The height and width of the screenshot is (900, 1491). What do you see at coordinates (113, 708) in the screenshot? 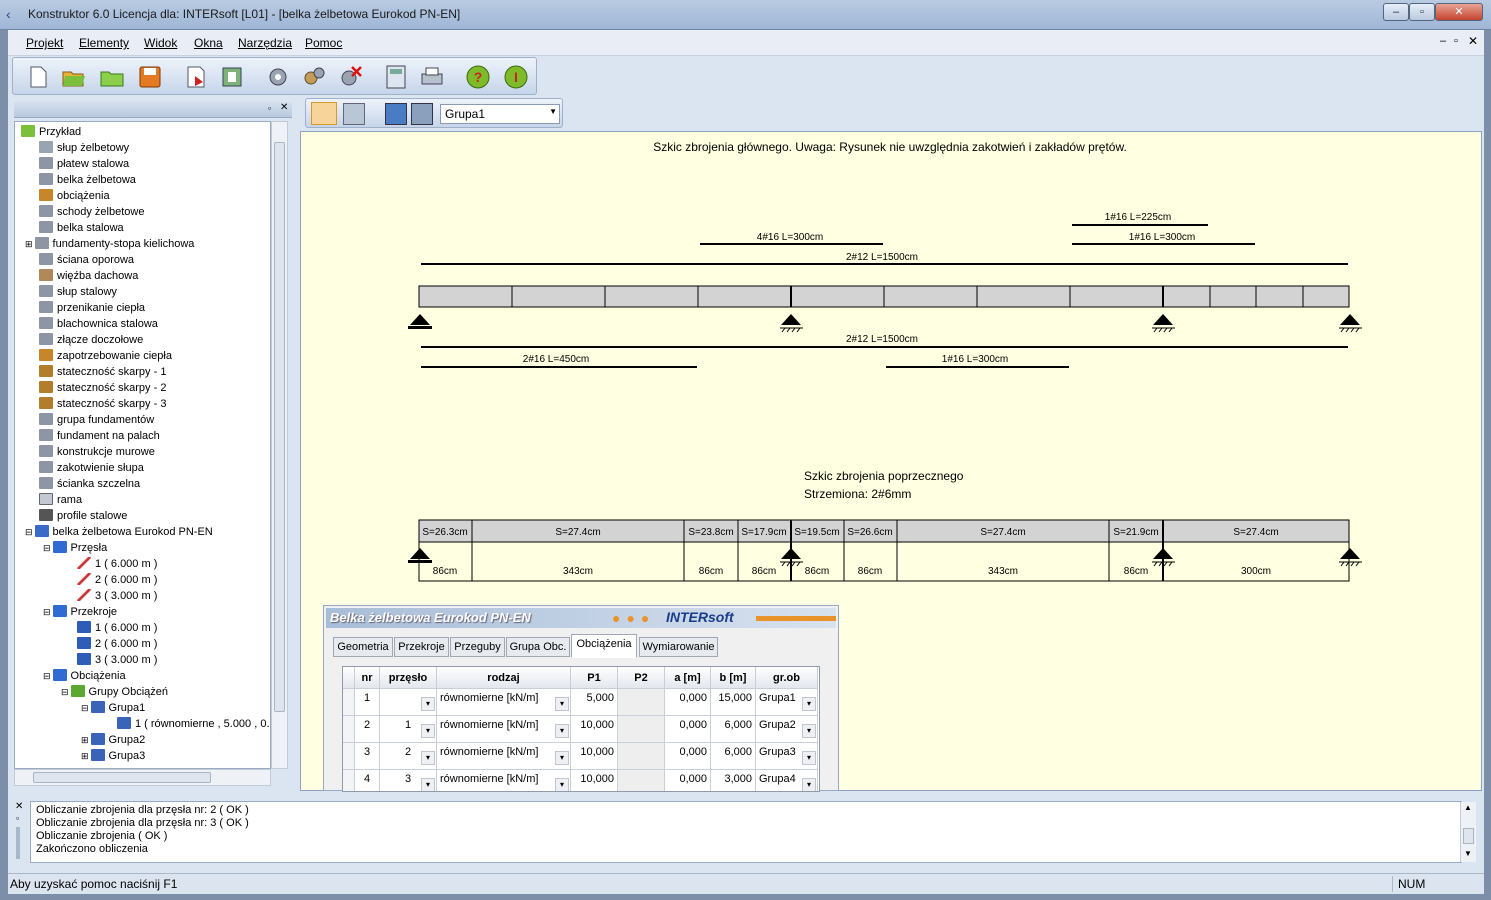
I see `tree-group1: ⊟ Grupa1` at bounding box center [113, 708].